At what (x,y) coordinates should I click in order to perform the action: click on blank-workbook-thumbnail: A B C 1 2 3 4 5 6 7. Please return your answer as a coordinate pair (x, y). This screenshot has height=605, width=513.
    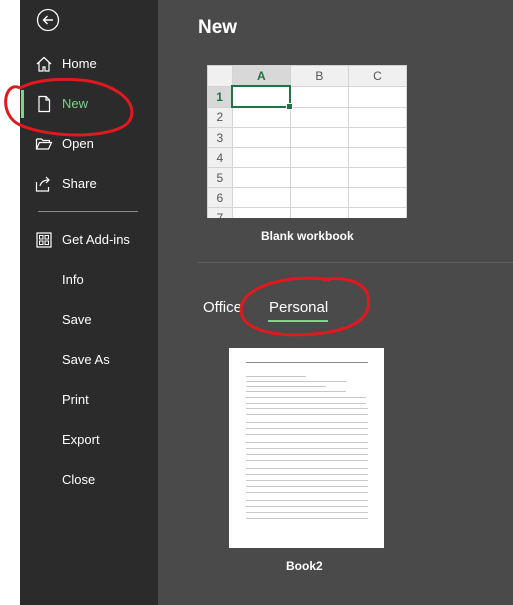
    Looking at the image, I should click on (307, 141).